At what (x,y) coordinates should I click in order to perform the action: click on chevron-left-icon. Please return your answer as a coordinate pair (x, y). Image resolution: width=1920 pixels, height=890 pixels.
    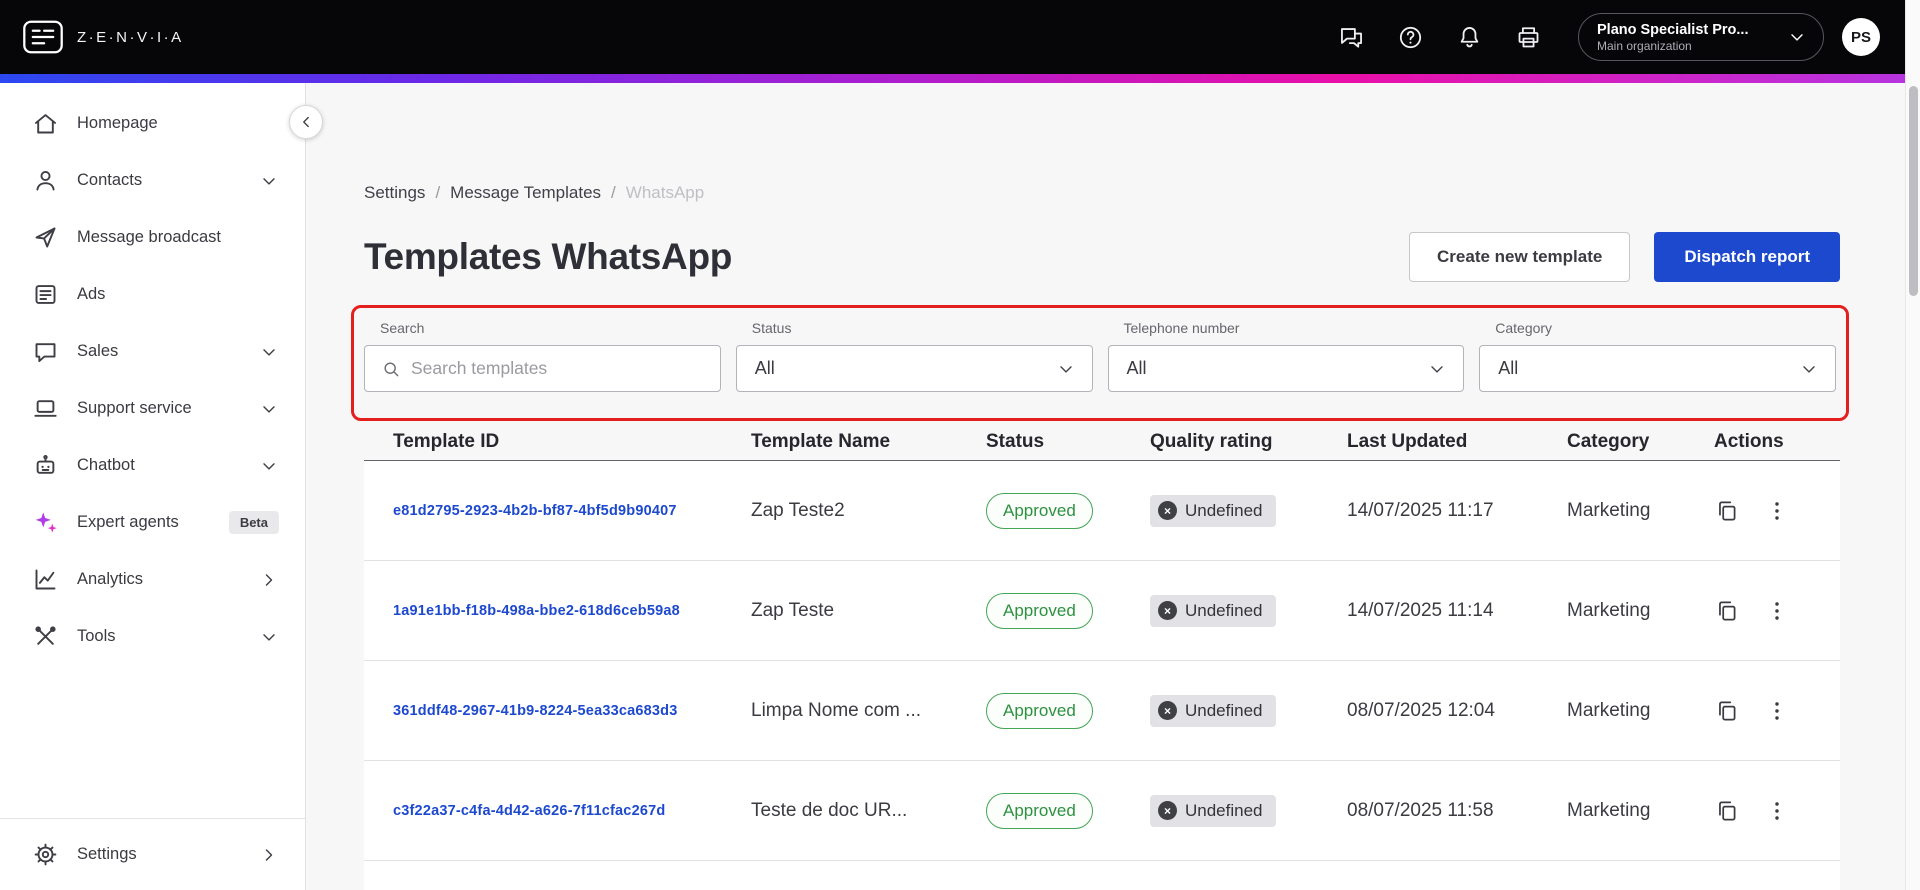
    Looking at the image, I should click on (306, 122).